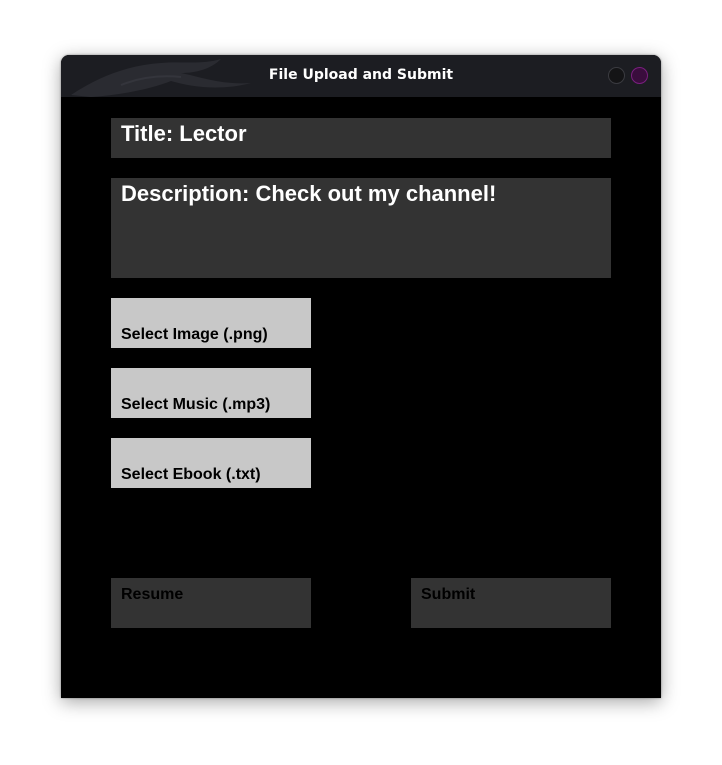  I want to click on resume-button: Resume, so click(211, 603).